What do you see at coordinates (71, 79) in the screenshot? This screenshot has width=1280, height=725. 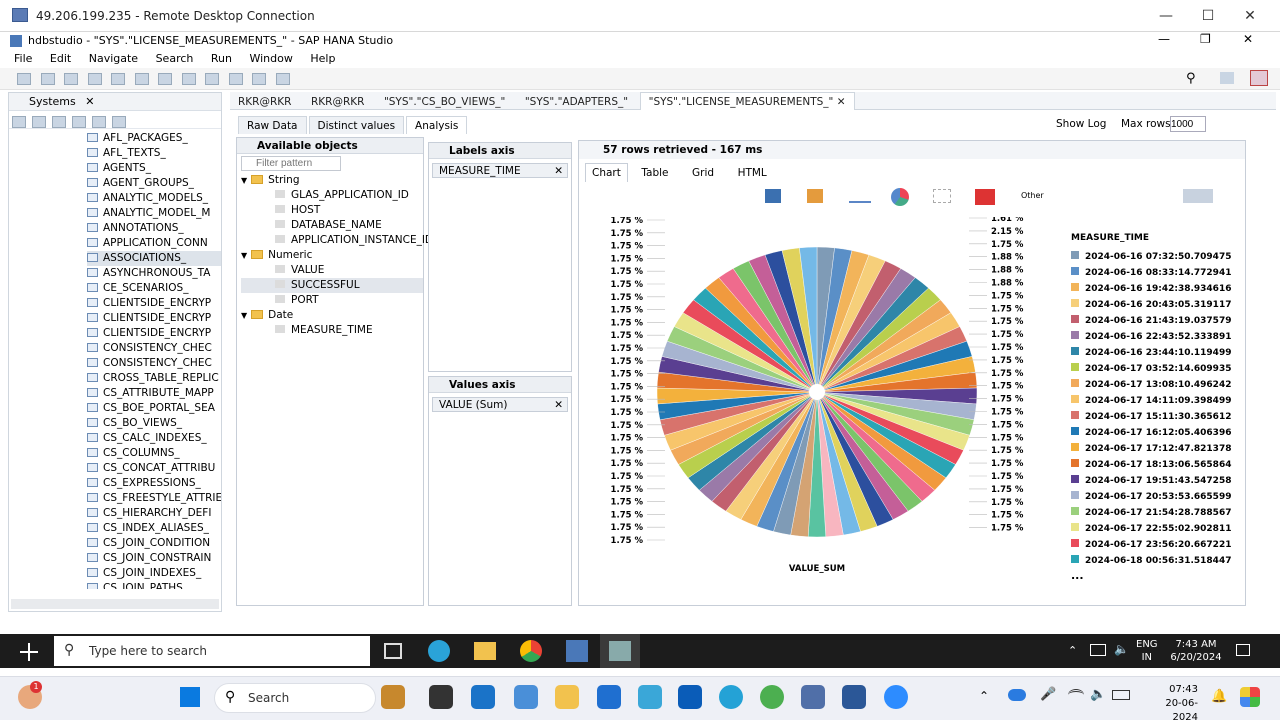 I see `save-all-icon` at bounding box center [71, 79].